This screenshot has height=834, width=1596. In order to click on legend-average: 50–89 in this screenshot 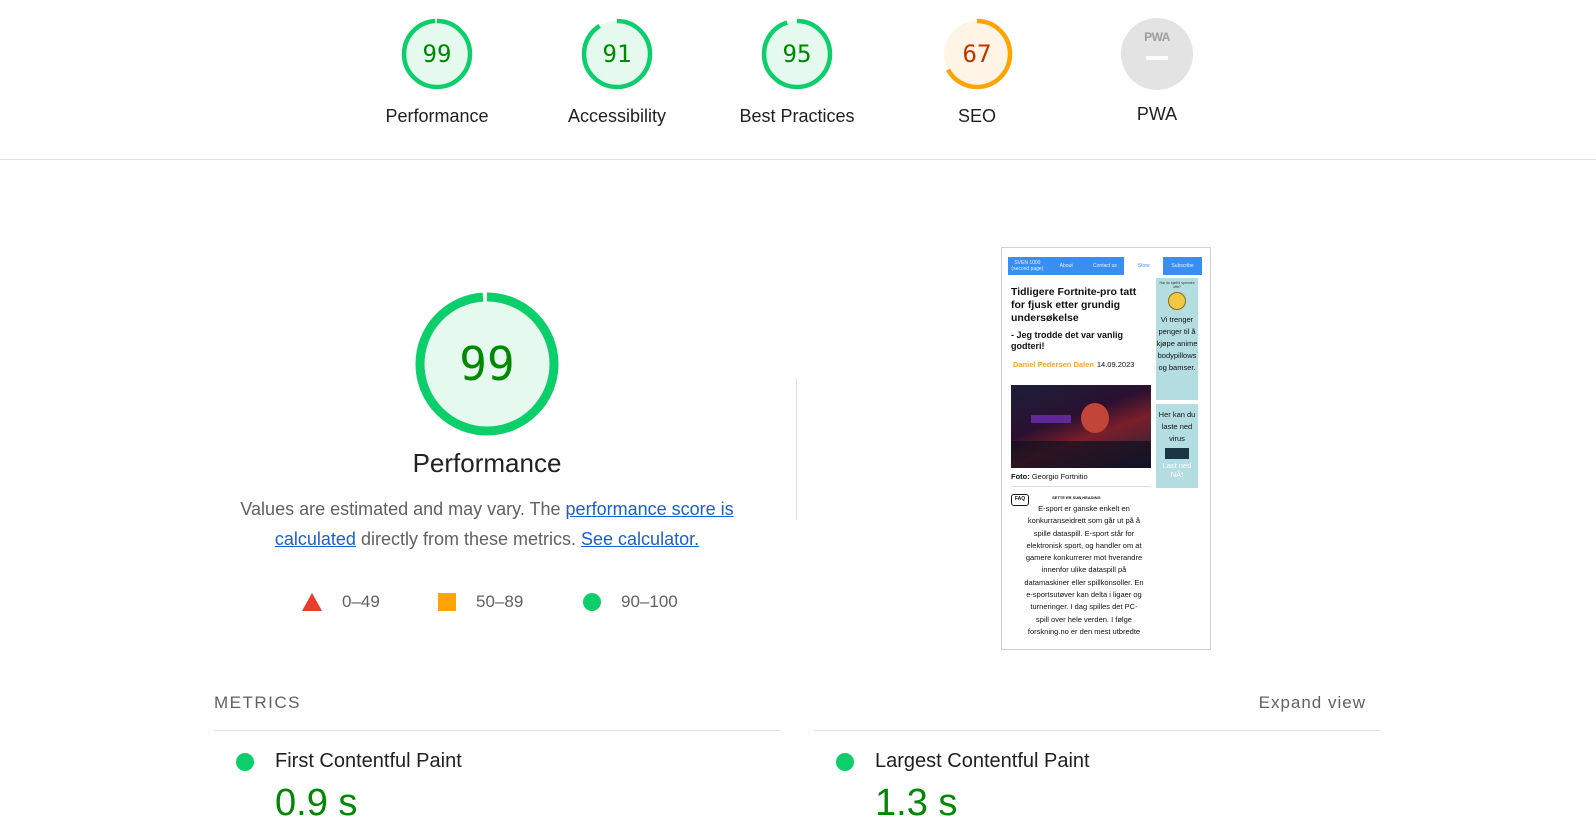, I will do `click(480, 602)`.